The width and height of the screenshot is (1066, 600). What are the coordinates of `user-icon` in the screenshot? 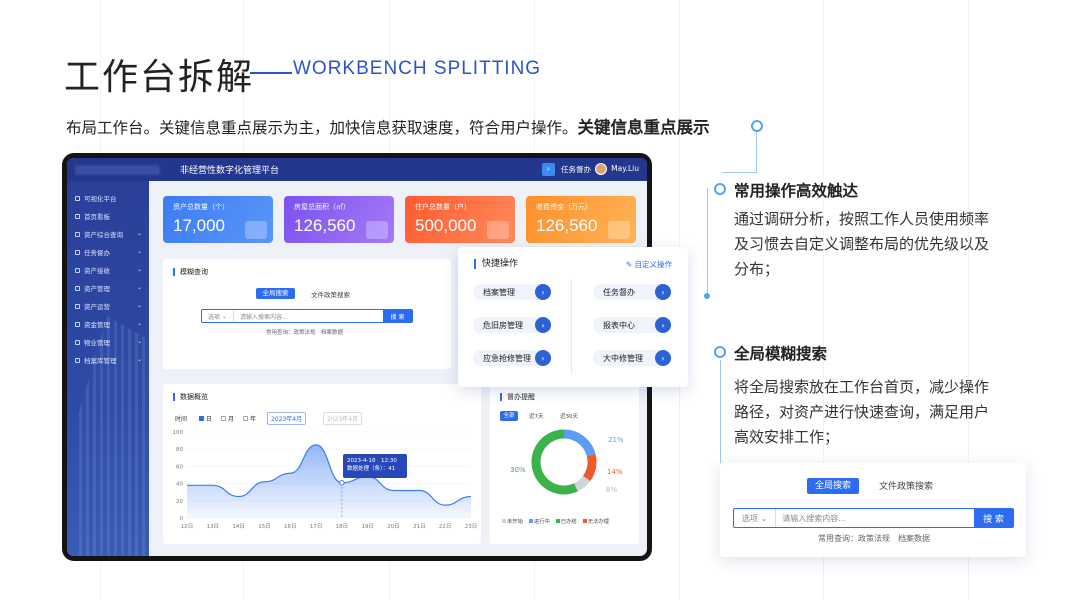 It's located at (498, 230).